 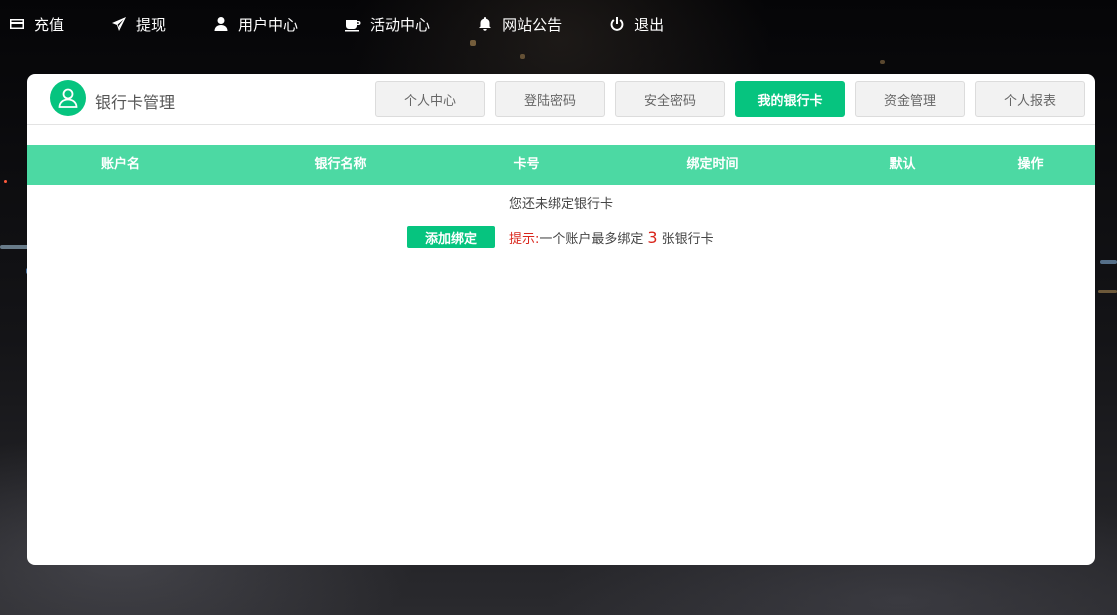 What do you see at coordinates (1030, 164) in the screenshot?
I see `column-header-actions: 操作` at bounding box center [1030, 164].